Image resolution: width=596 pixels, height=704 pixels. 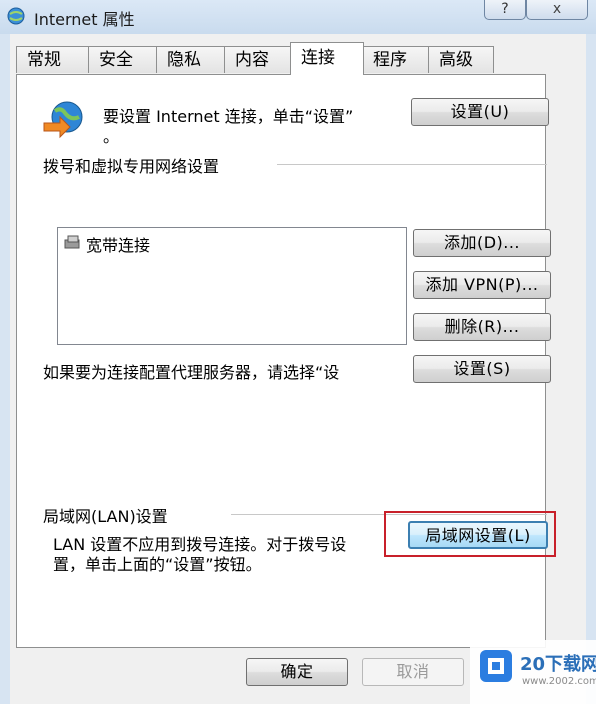 I want to click on lan-heading: 局域网(LAN)设置, so click(x=105, y=516).